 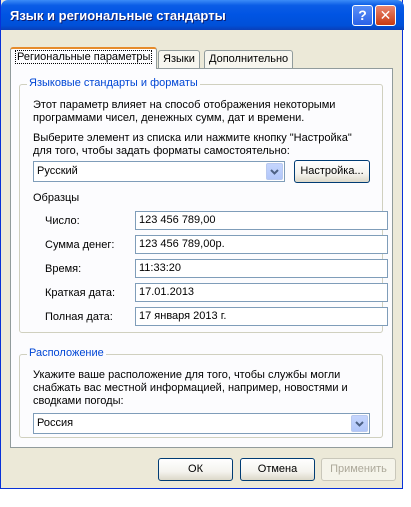 I want to click on sample-label: Время:, so click(x=63, y=269).